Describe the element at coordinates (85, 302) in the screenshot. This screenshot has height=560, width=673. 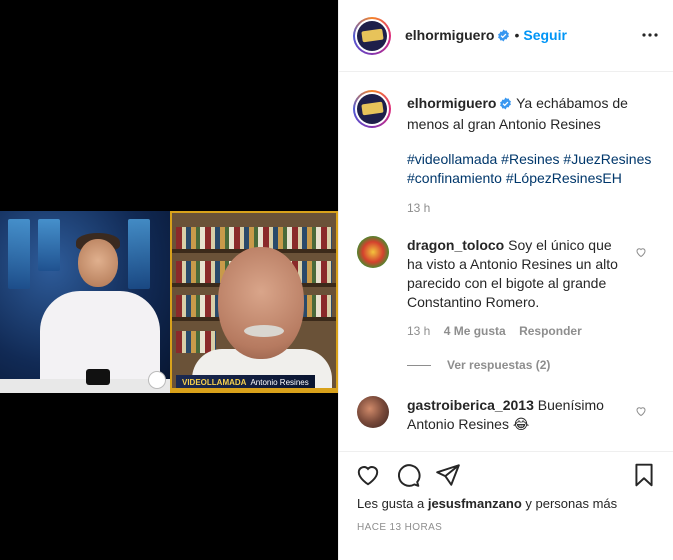
I see `studio-scene` at that location.